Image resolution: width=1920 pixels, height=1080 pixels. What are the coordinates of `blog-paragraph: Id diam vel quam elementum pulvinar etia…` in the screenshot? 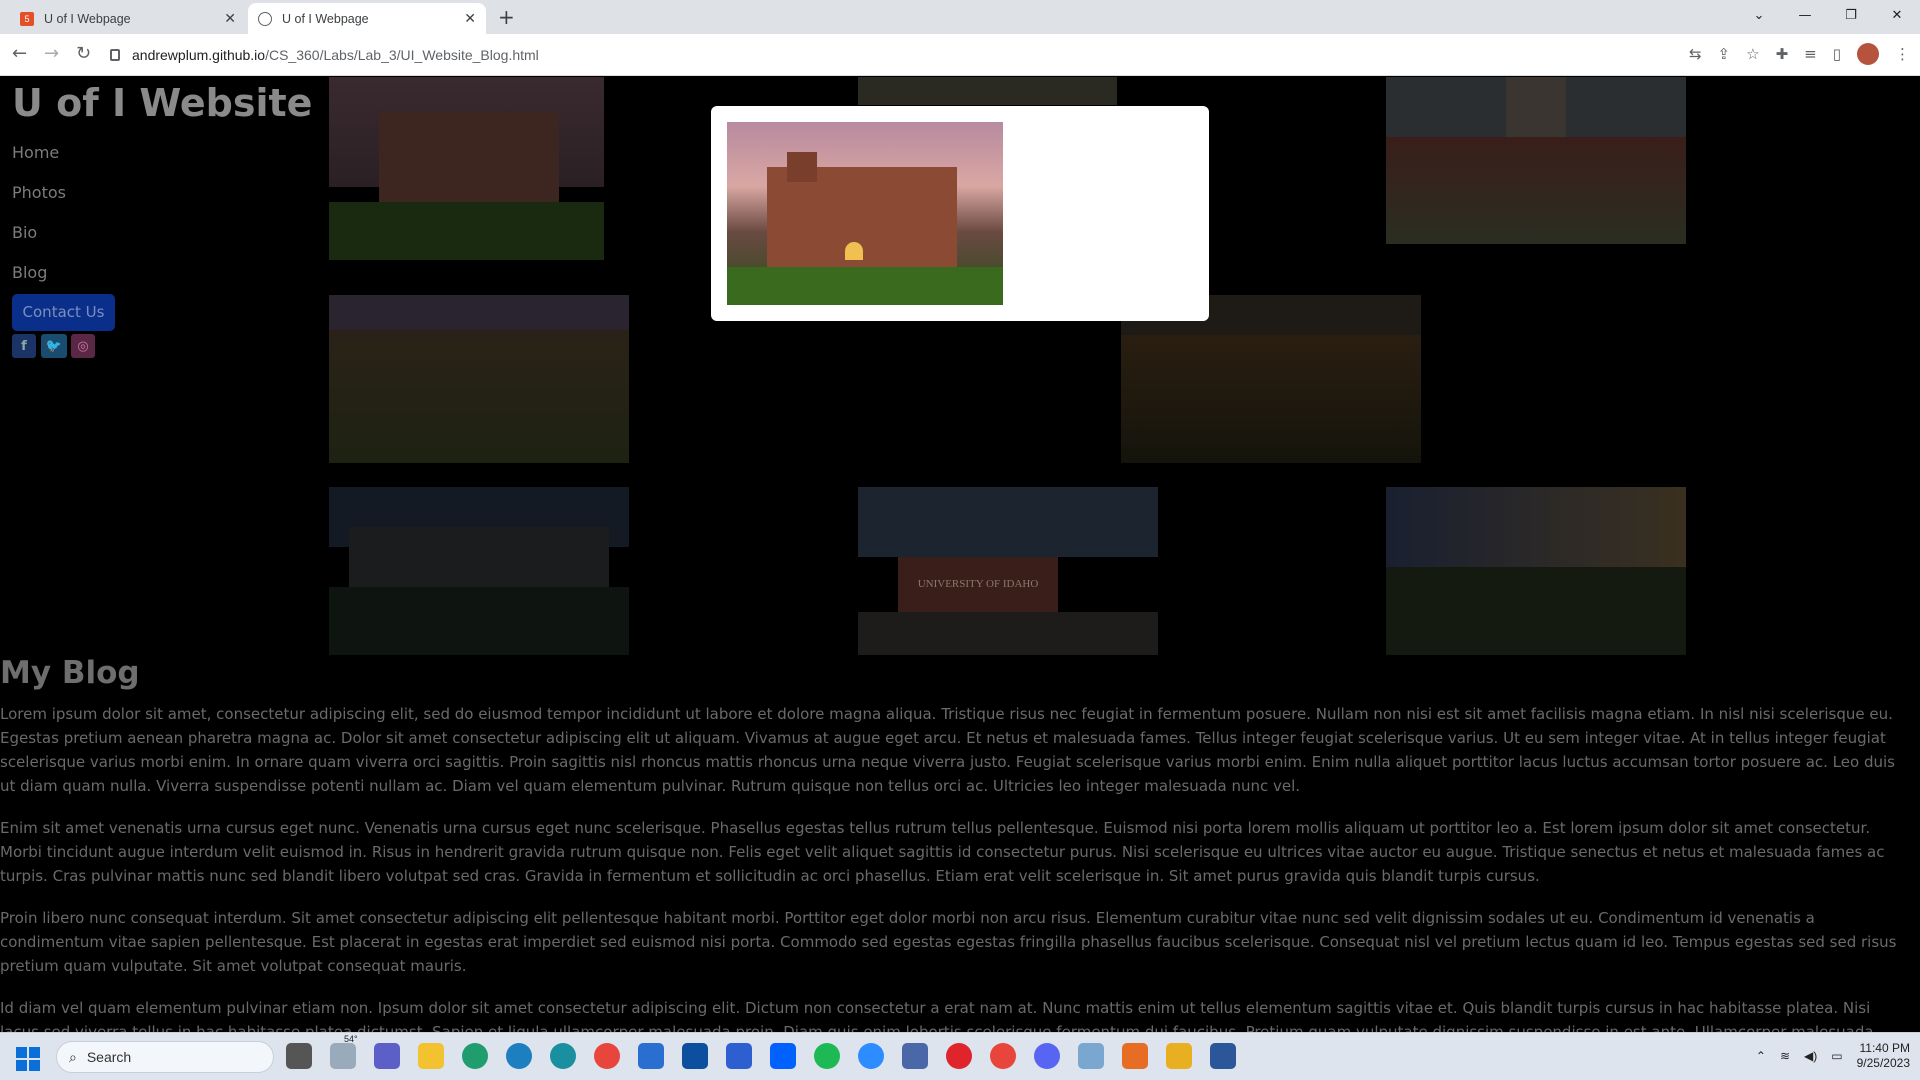 It's located at (937, 1015).